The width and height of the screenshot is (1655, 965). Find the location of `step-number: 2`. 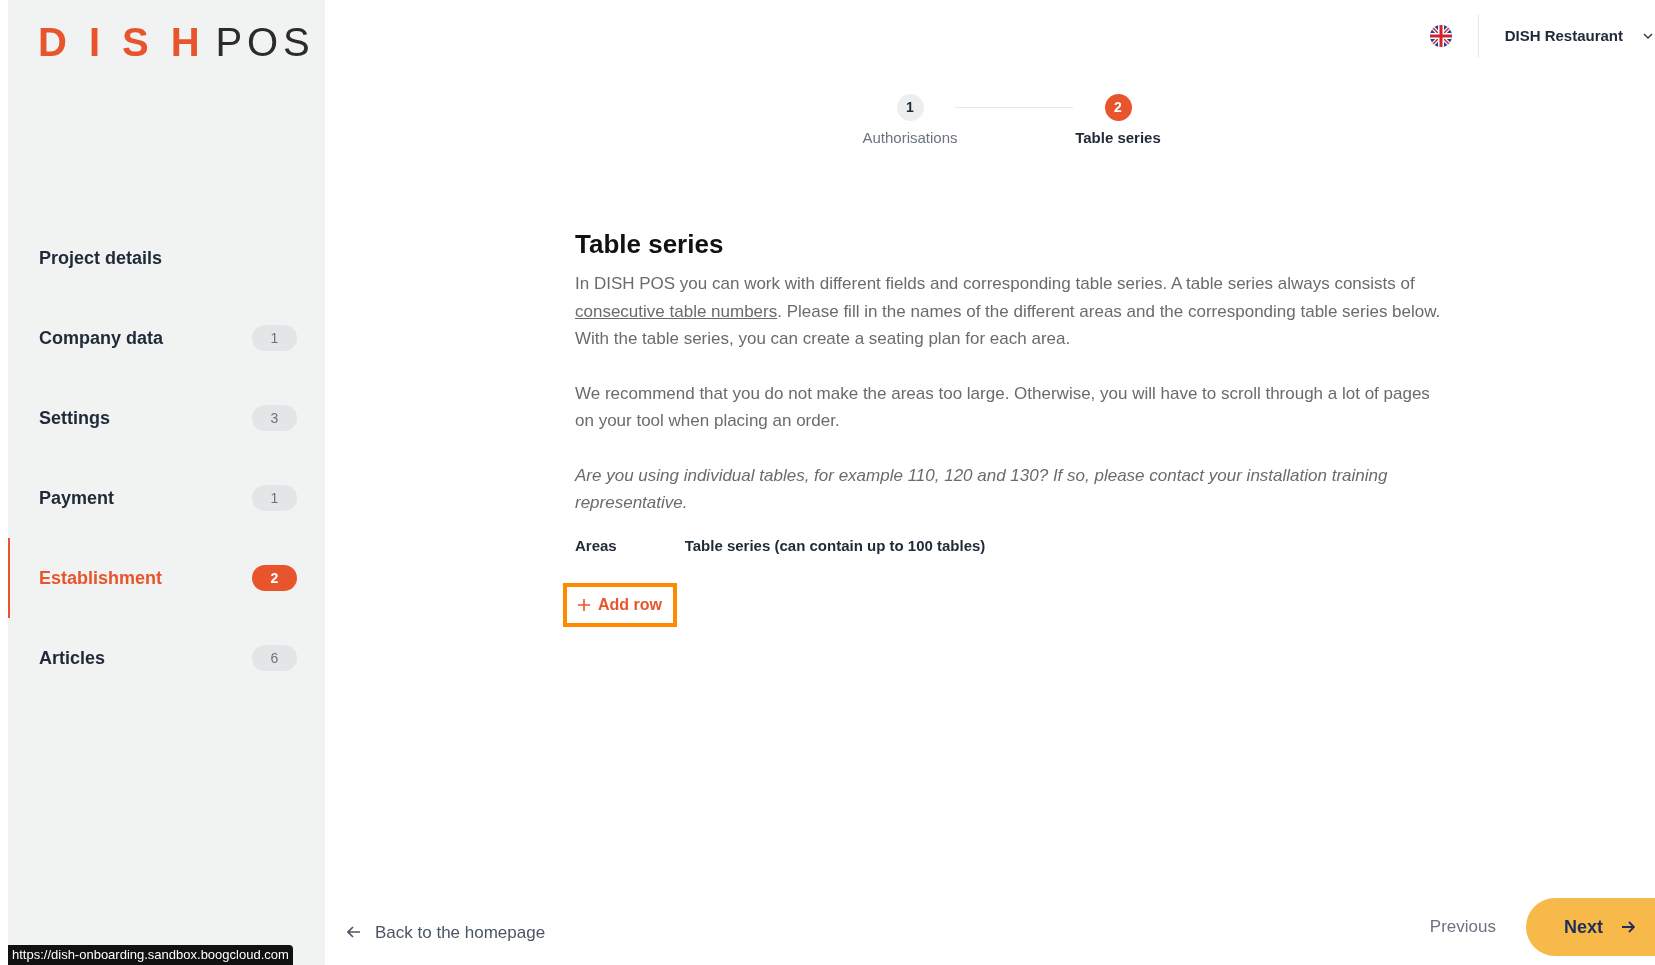

step-number: 2 is located at coordinates (1118, 107).